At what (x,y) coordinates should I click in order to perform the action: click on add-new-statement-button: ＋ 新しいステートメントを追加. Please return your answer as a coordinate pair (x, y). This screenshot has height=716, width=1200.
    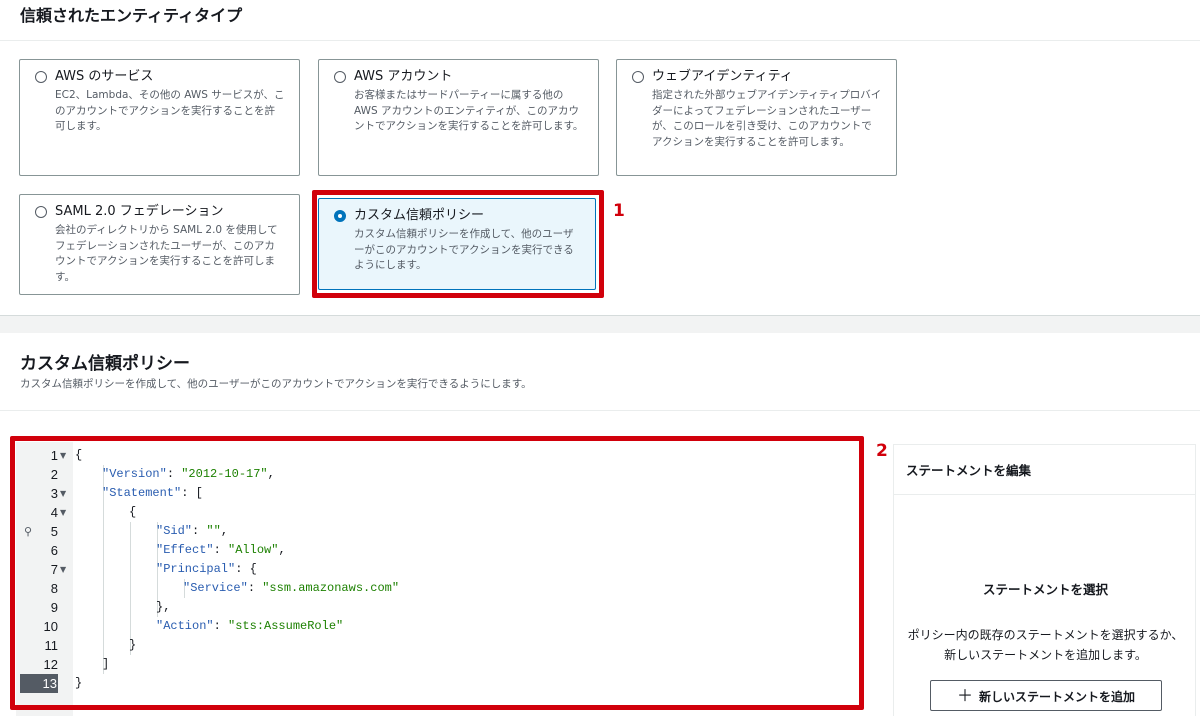
    Looking at the image, I should click on (1046, 695).